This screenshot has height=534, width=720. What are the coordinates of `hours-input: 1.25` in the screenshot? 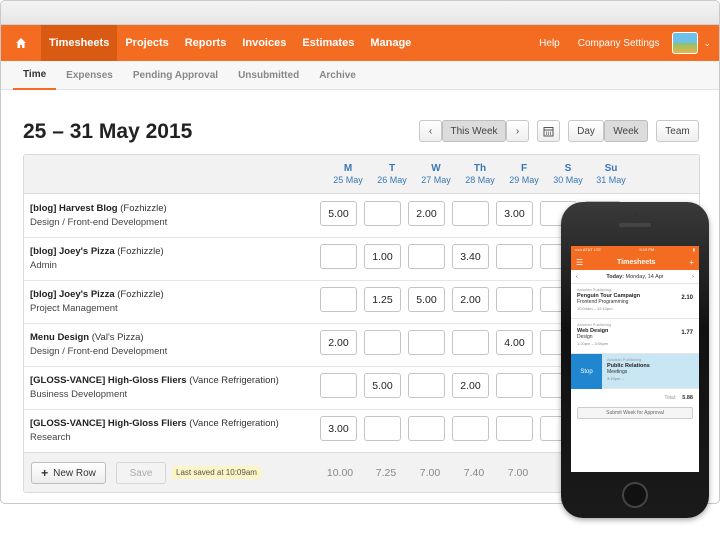 It's located at (382, 299).